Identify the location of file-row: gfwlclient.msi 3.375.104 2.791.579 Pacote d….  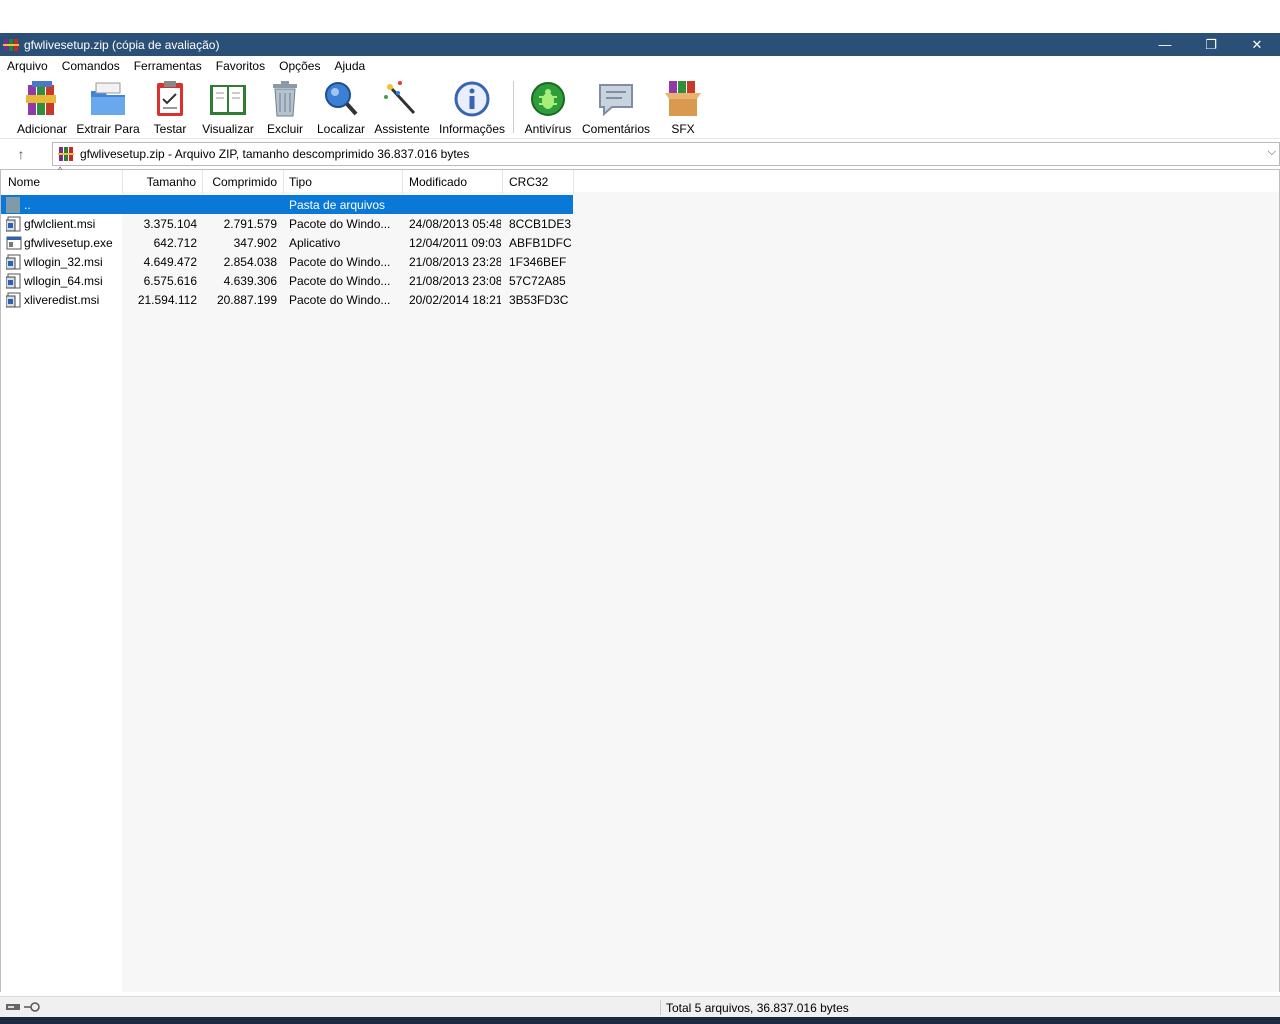
(287, 223).